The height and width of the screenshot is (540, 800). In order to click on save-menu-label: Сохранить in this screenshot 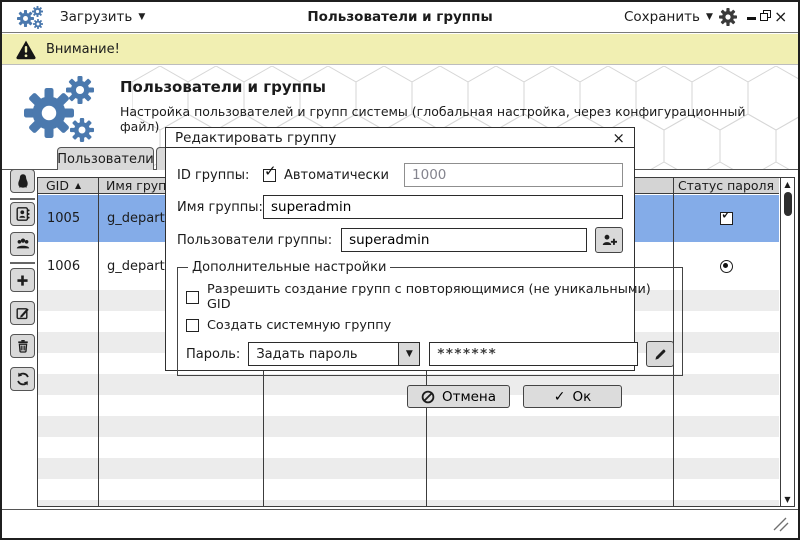, I will do `click(662, 17)`.